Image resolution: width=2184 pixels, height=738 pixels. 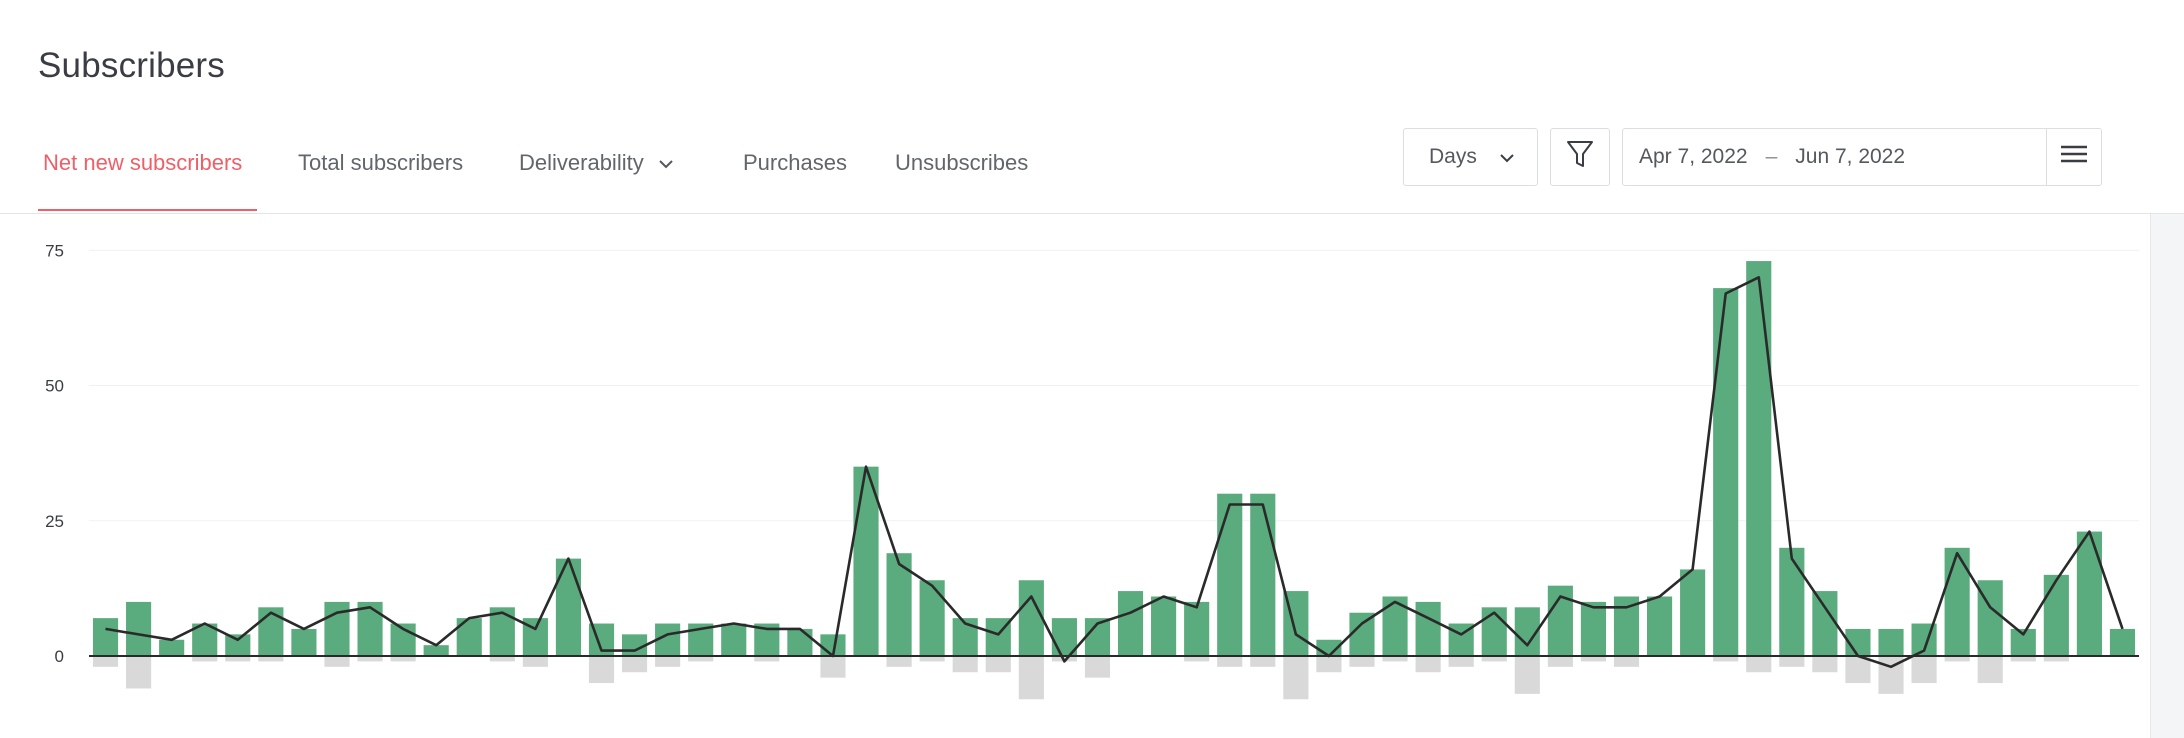 I want to click on date-end: Jun 7, 2022, so click(x=1850, y=156).